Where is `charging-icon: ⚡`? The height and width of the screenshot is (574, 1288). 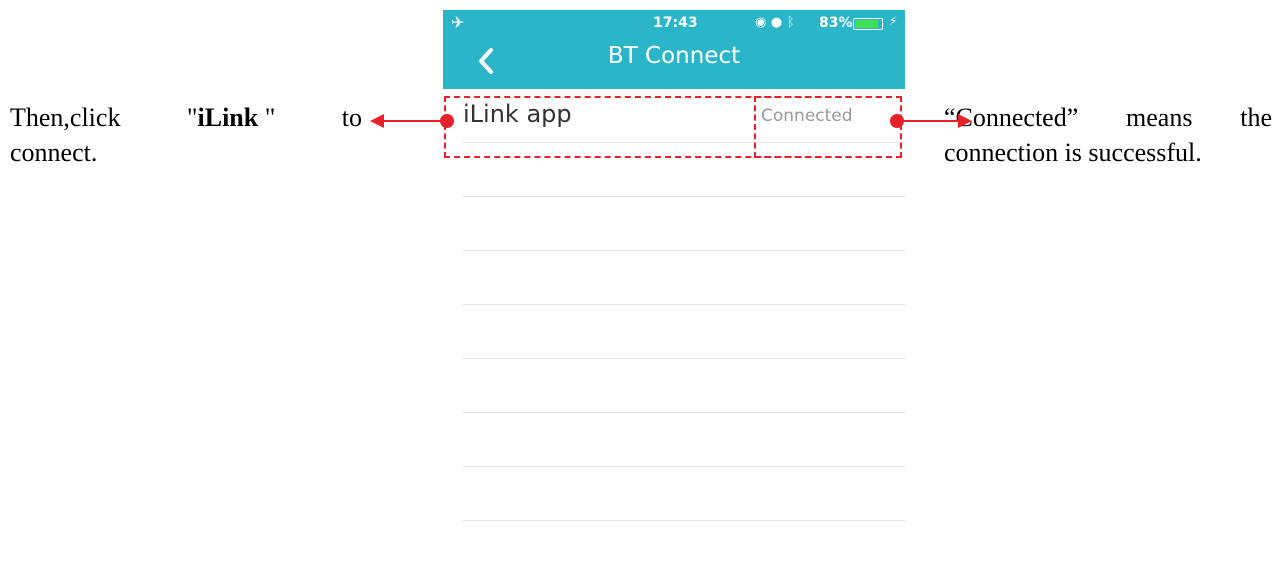
charging-icon: ⚡ is located at coordinates (893, 21).